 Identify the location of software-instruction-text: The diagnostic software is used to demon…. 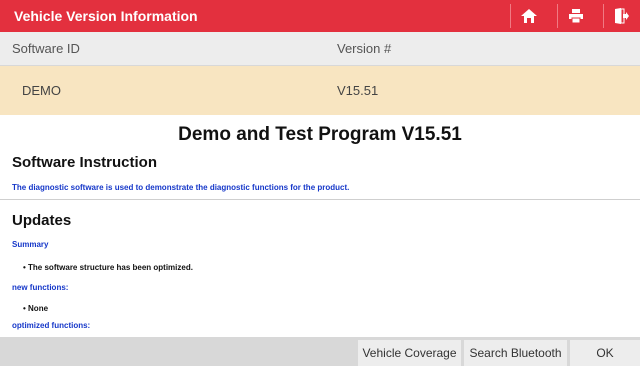
(181, 187).